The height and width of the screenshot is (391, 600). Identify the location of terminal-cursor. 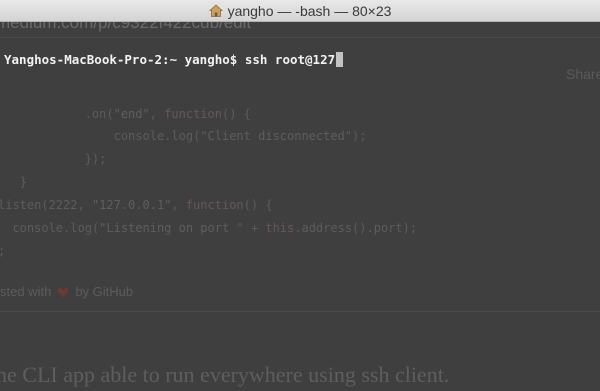
(340, 59).